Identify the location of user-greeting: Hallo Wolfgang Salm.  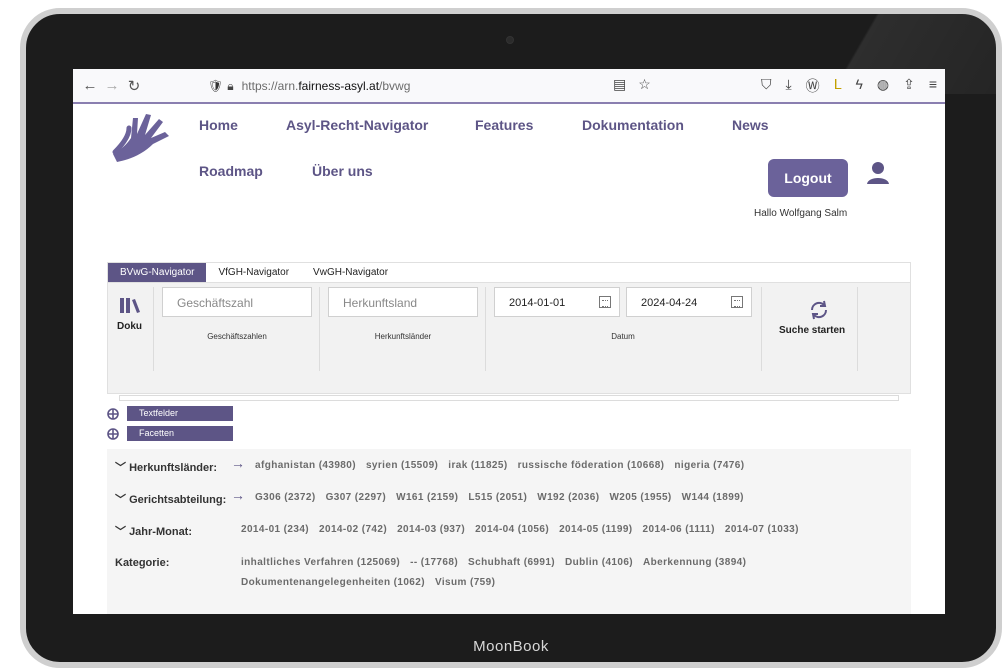
(801, 213).